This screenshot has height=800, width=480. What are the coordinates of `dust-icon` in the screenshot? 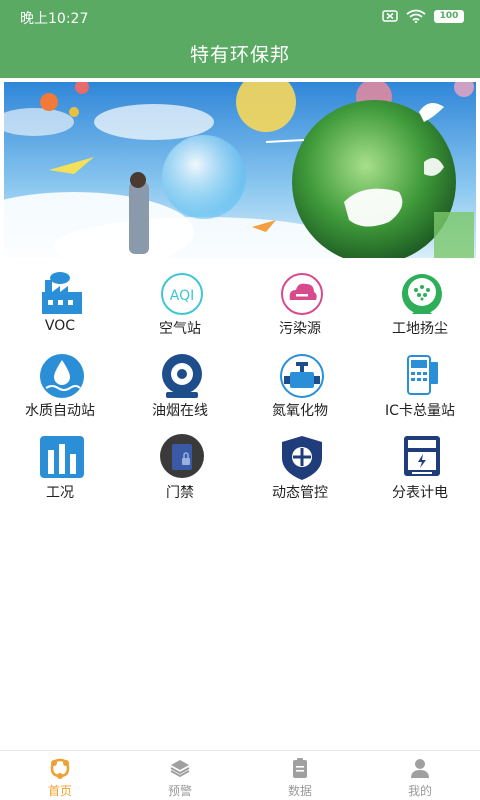 It's located at (421, 294).